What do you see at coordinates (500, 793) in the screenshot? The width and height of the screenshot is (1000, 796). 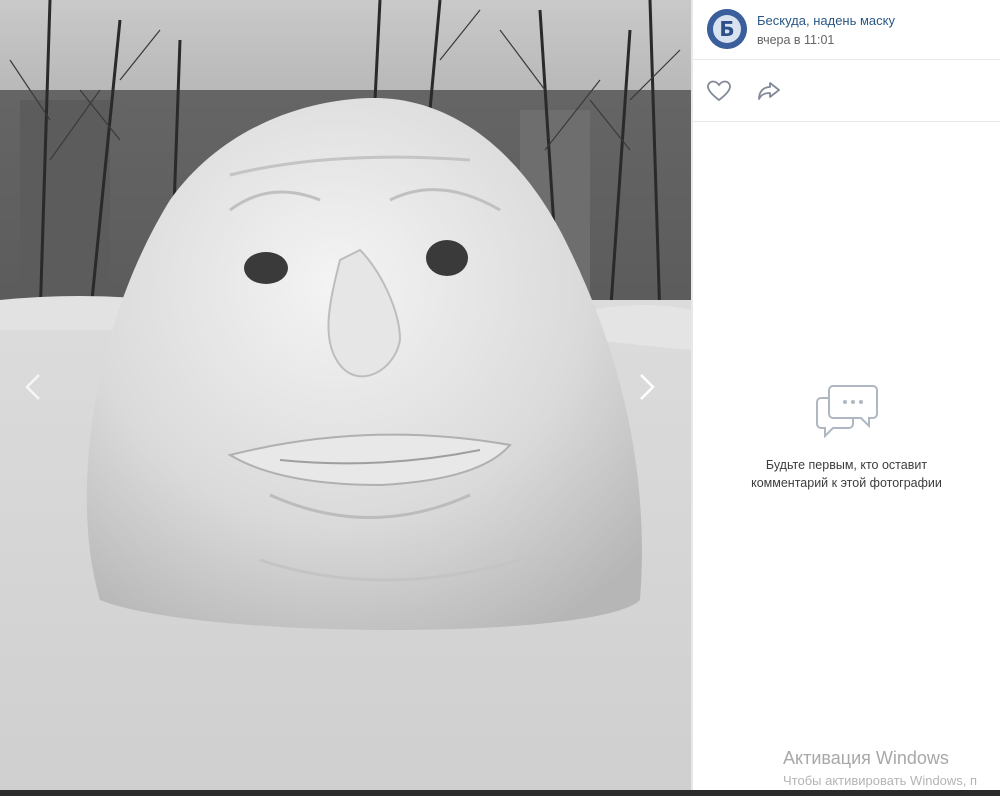 I see `bottom-edge` at bounding box center [500, 793].